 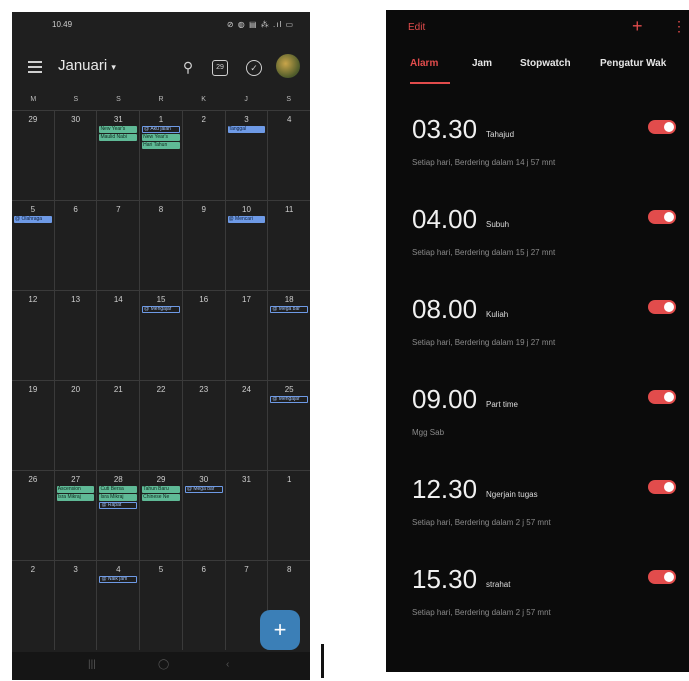 I want to click on day-cell: 17, so click(x=246, y=335).